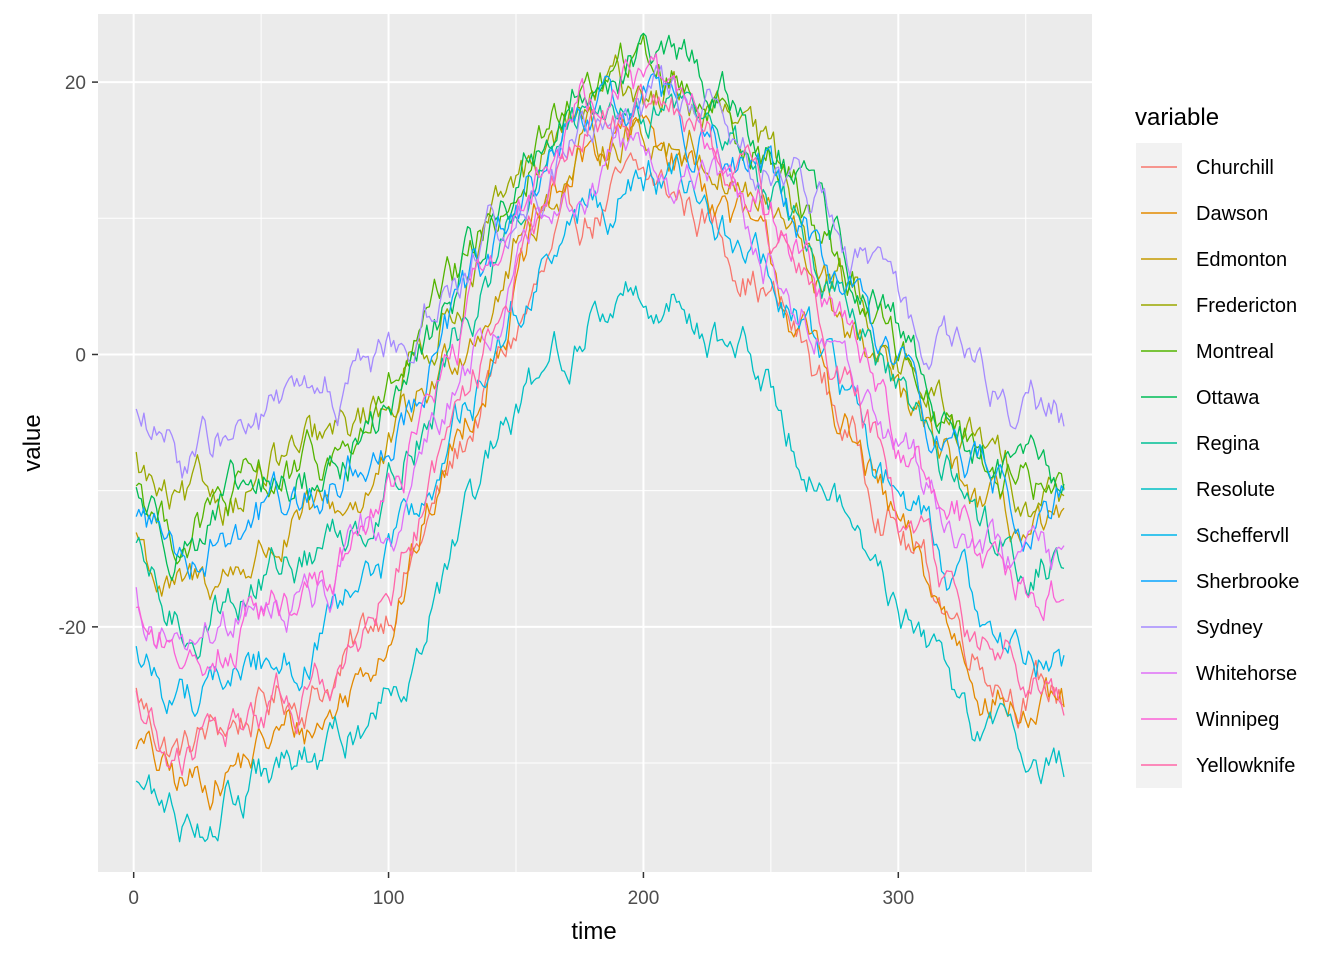 The width and height of the screenshot is (1344, 960). Describe the element at coordinates (898, 898) in the screenshot. I see `x-tick-label: 300` at that location.